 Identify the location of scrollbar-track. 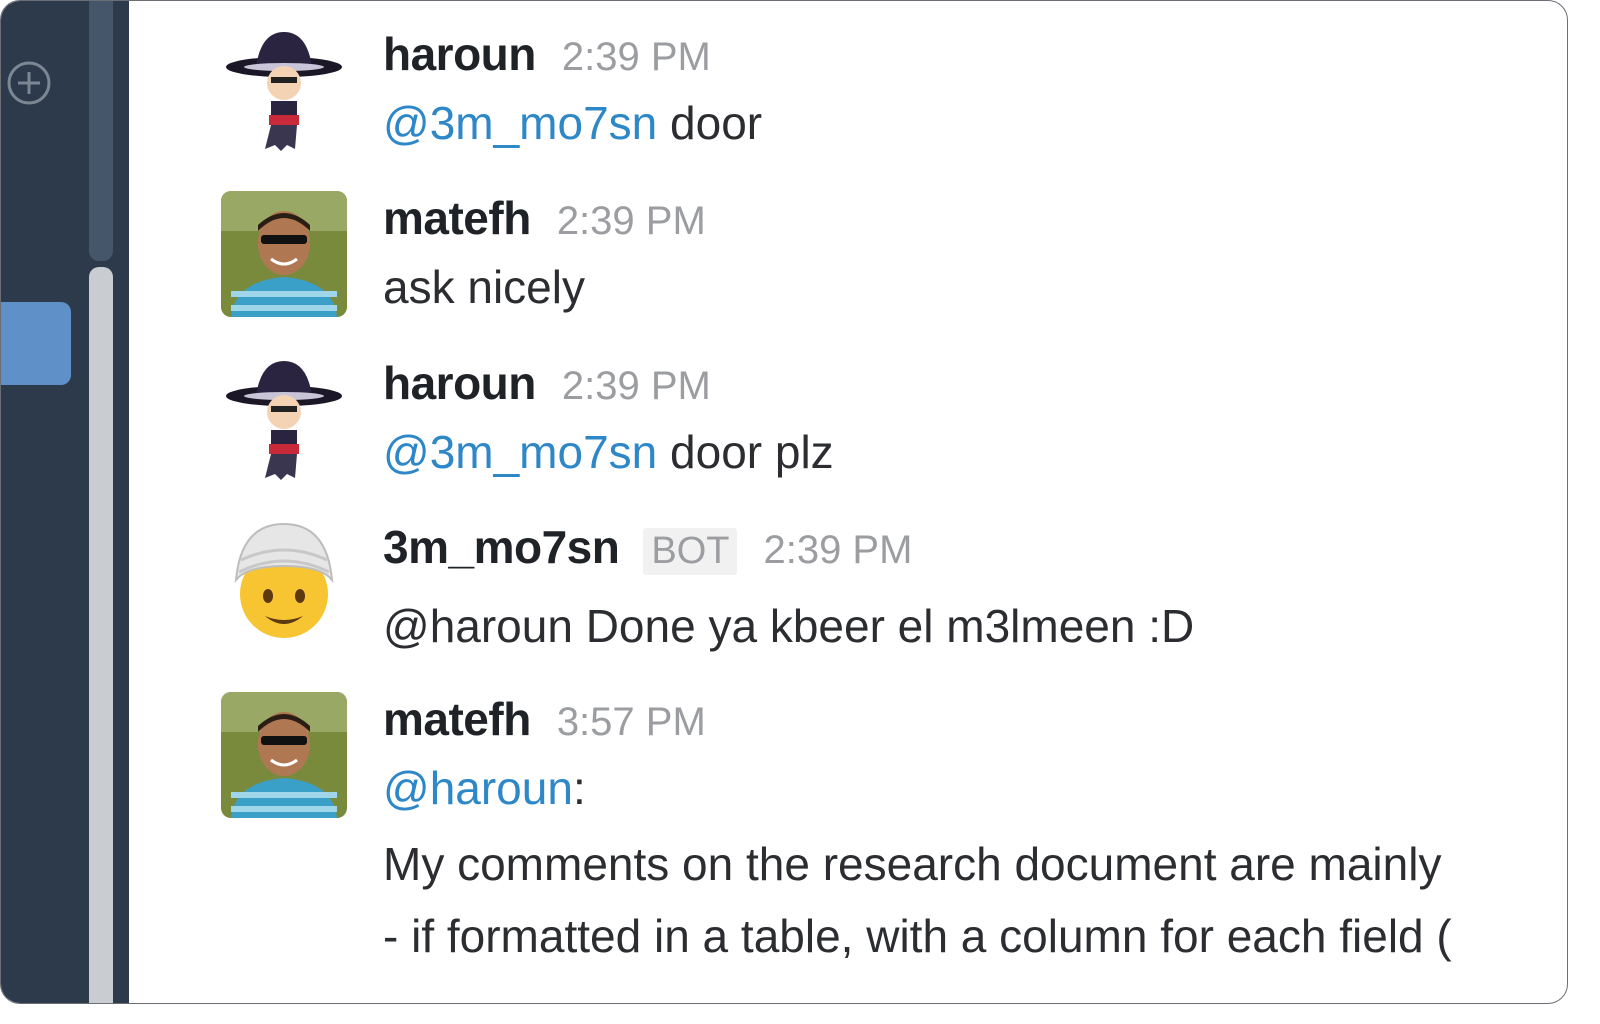
(101, 131).